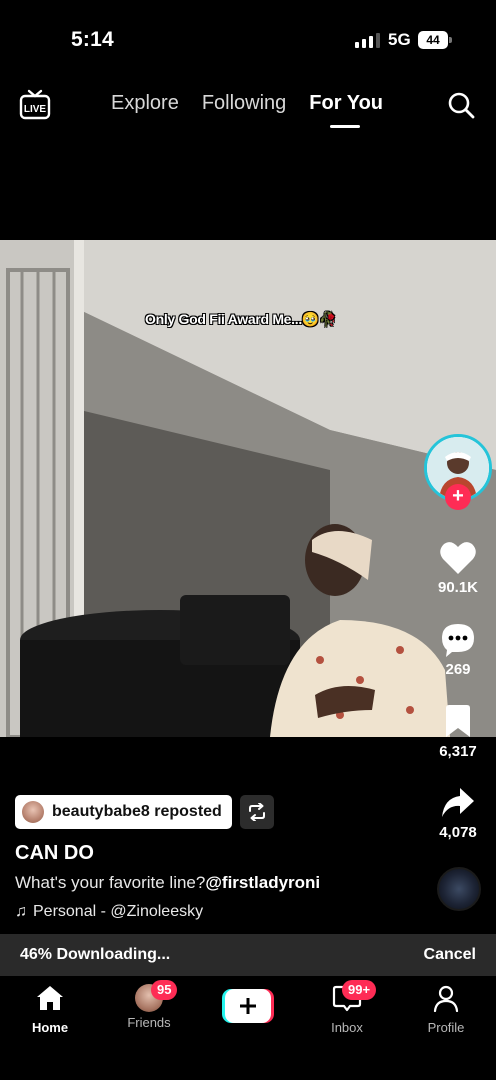 This screenshot has width=496, height=1080. I want to click on tab-profile-label: Profile, so click(446, 1027).